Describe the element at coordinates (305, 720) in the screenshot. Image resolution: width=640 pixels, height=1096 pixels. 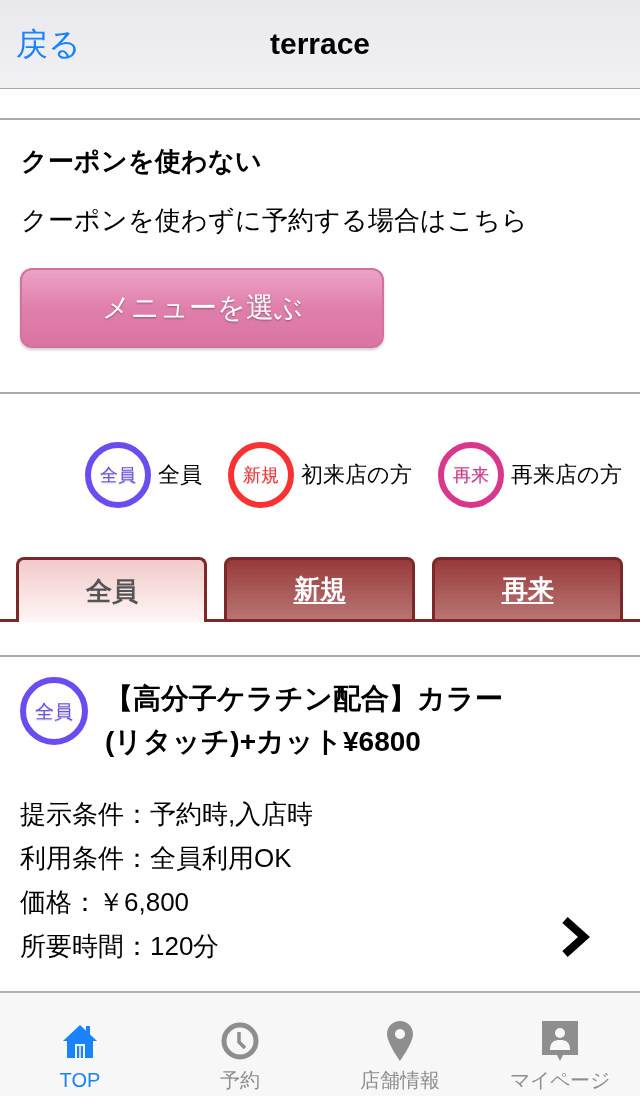
I see `coupon-title: 【高分子ケラチン配合】カラー(リタッチ)+カット¥6800` at that location.